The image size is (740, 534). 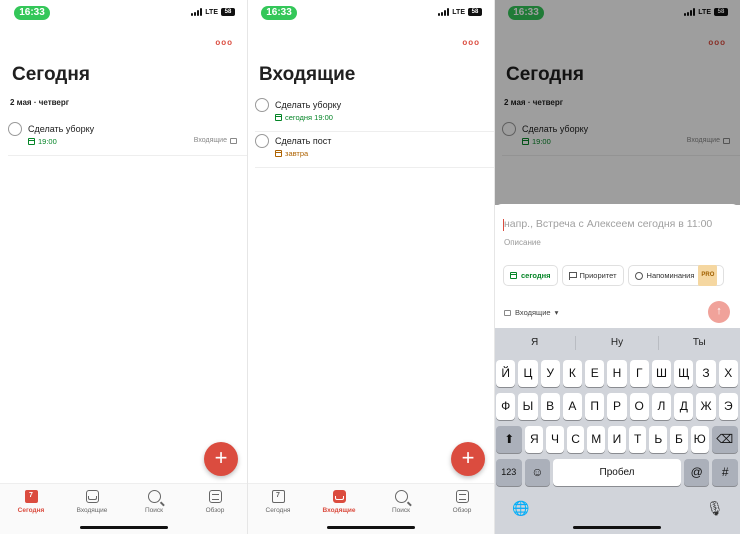 What do you see at coordinates (530, 275) in the screenshot?
I see `date-chip: сегодня` at bounding box center [530, 275].